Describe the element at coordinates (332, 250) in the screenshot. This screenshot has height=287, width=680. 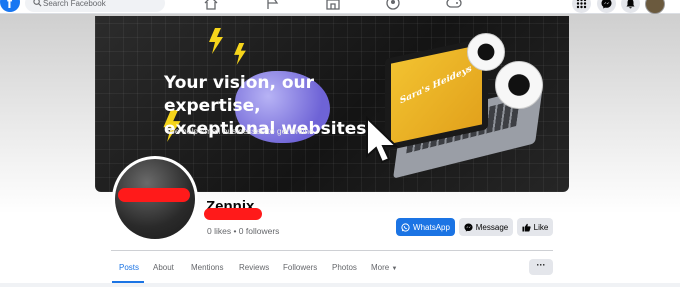
I see `tabs-divider` at that location.